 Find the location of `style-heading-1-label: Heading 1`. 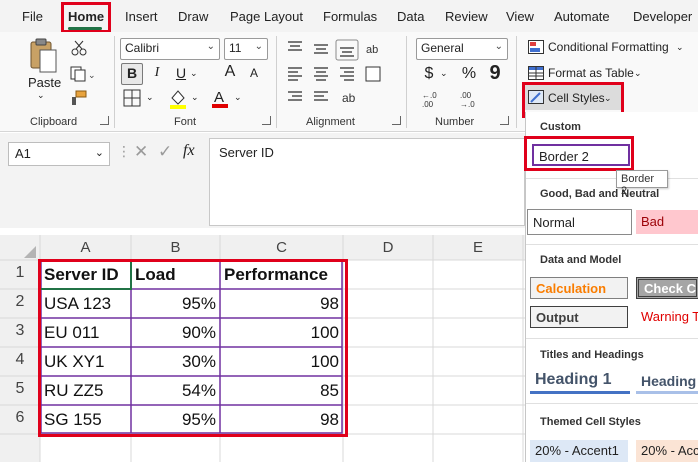

style-heading-1-label: Heading 1 is located at coordinates (573, 379).